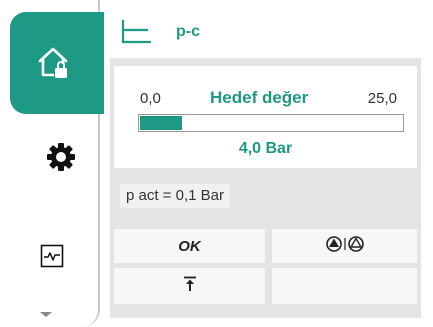 Image resolution: width=433 pixels, height=327 pixels. What do you see at coordinates (61, 159) in the screenshot?
I see `gear-icon` at bounding box center [61, 159].